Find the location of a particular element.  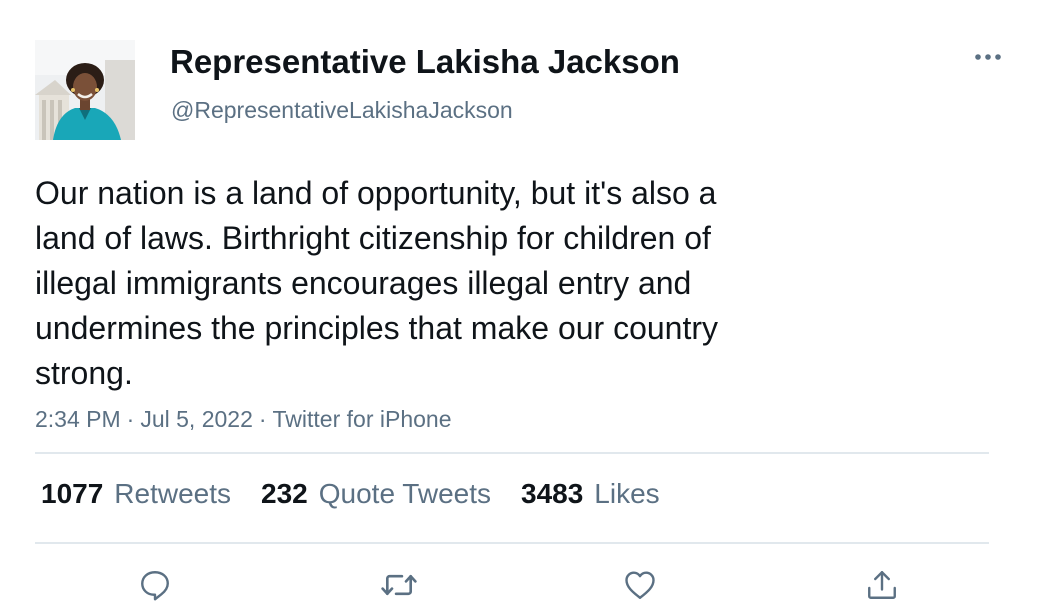

quote-tweets-stat: 232 Quote Tweets is located at coordinates (376, 494).